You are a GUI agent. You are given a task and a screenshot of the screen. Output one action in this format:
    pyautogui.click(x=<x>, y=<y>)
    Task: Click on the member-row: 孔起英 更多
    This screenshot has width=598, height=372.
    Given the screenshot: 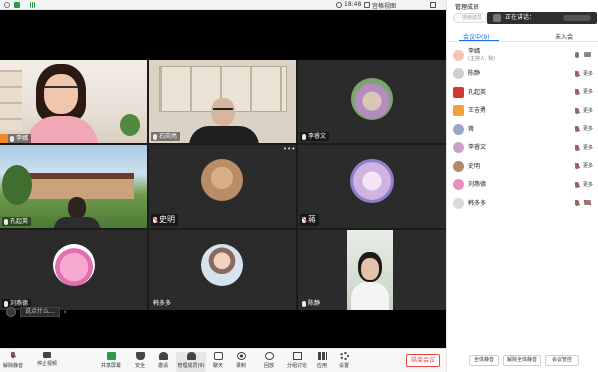 What is the action you would take?
    pyautogui.click(x=522, y=92)
    